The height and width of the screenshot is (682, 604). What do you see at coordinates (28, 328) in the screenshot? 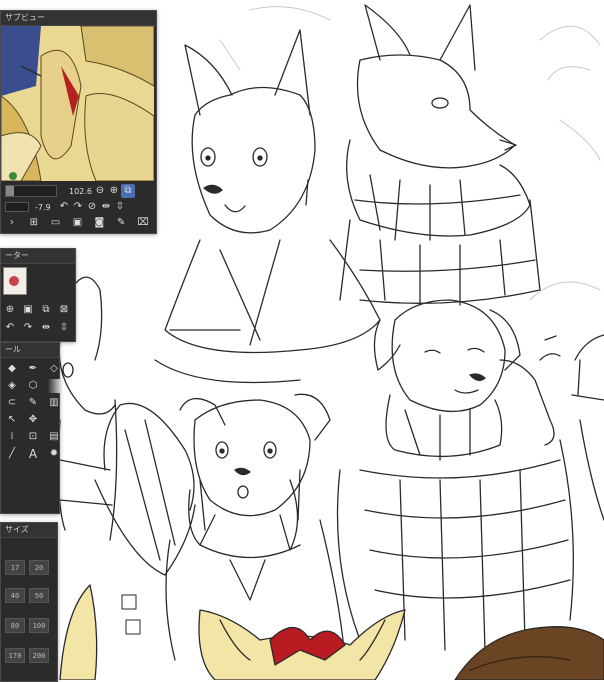
I see `redo-icon: ↷` at bounding box center [28, 328].